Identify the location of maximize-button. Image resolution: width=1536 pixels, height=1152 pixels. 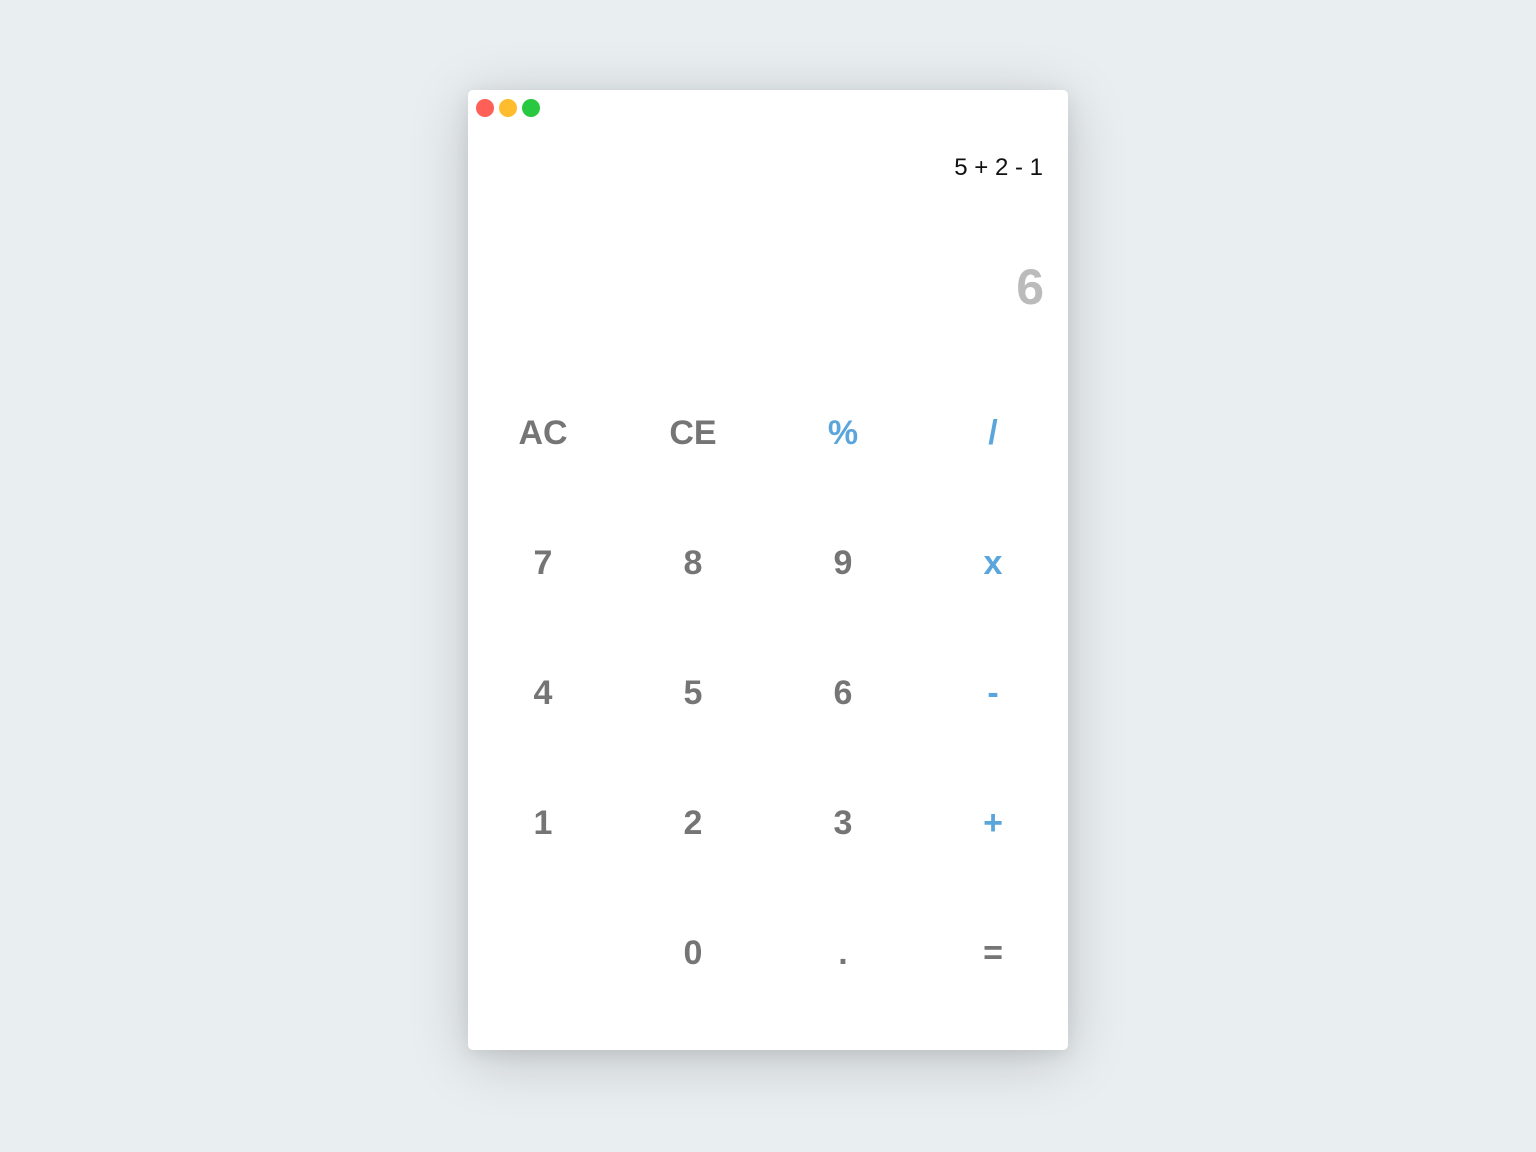
(531, 108).